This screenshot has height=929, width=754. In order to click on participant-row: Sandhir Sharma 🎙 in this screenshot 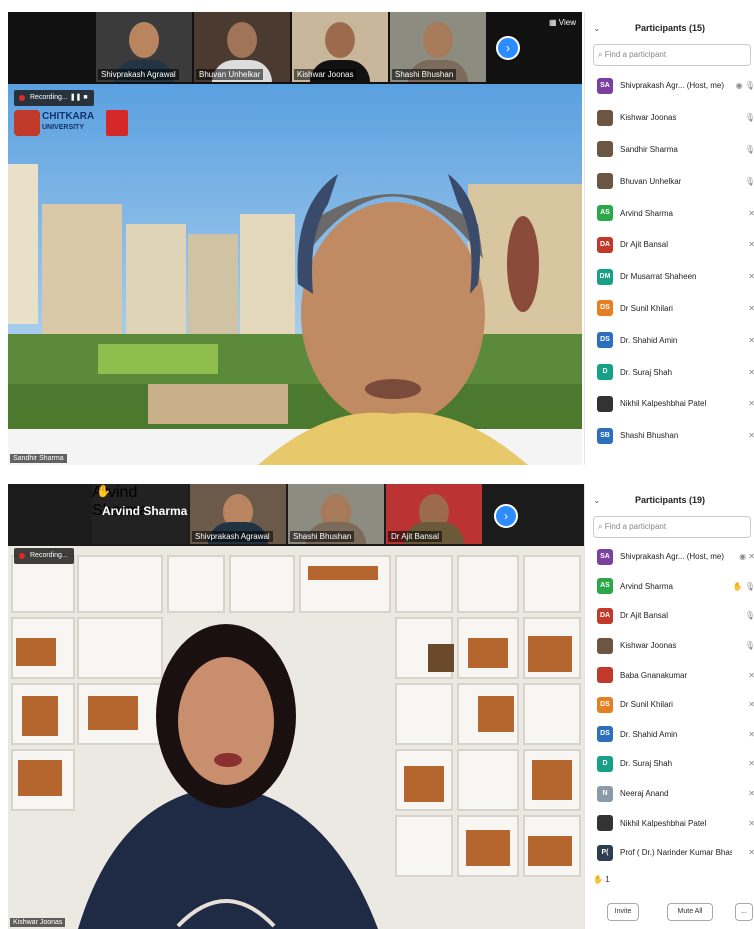, I will do `click(669, 150)`.